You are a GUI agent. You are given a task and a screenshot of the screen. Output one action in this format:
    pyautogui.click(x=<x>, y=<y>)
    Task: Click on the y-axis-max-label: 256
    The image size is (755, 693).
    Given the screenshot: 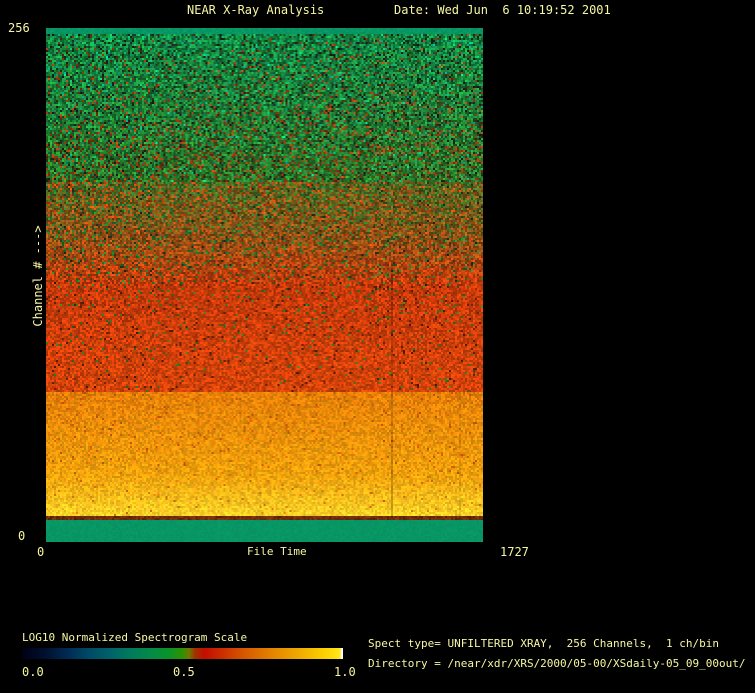 What is the action you would take?
    pyautogui.click(x=19, y=28)
    